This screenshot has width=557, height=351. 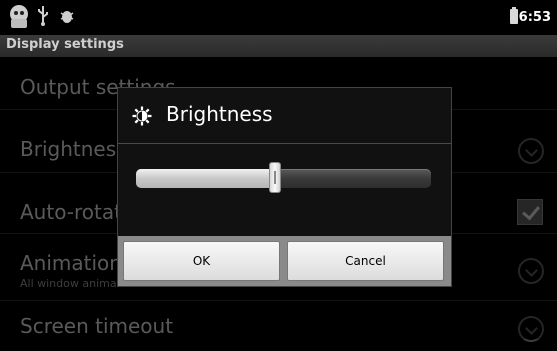 I want to click on clock: 6:53, so click(x=534, y=17).